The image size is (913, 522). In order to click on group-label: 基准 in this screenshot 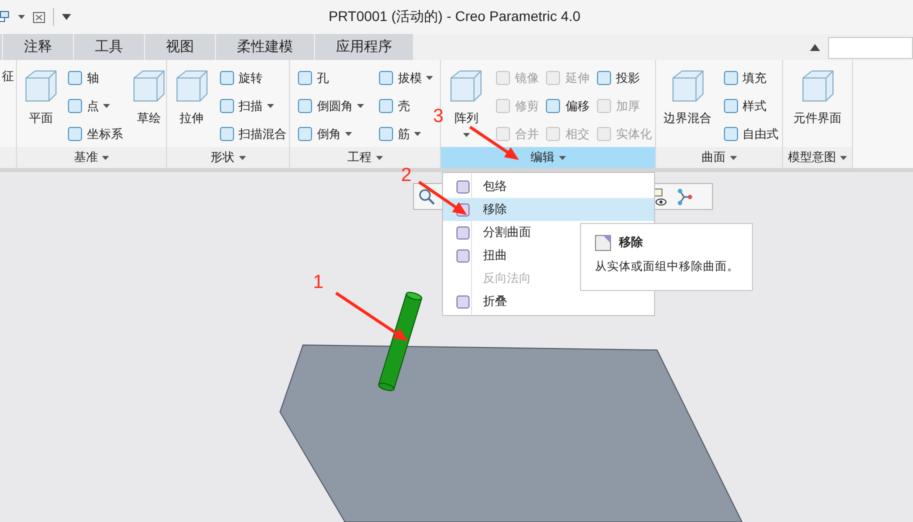, I will do `click(91, 157)`.